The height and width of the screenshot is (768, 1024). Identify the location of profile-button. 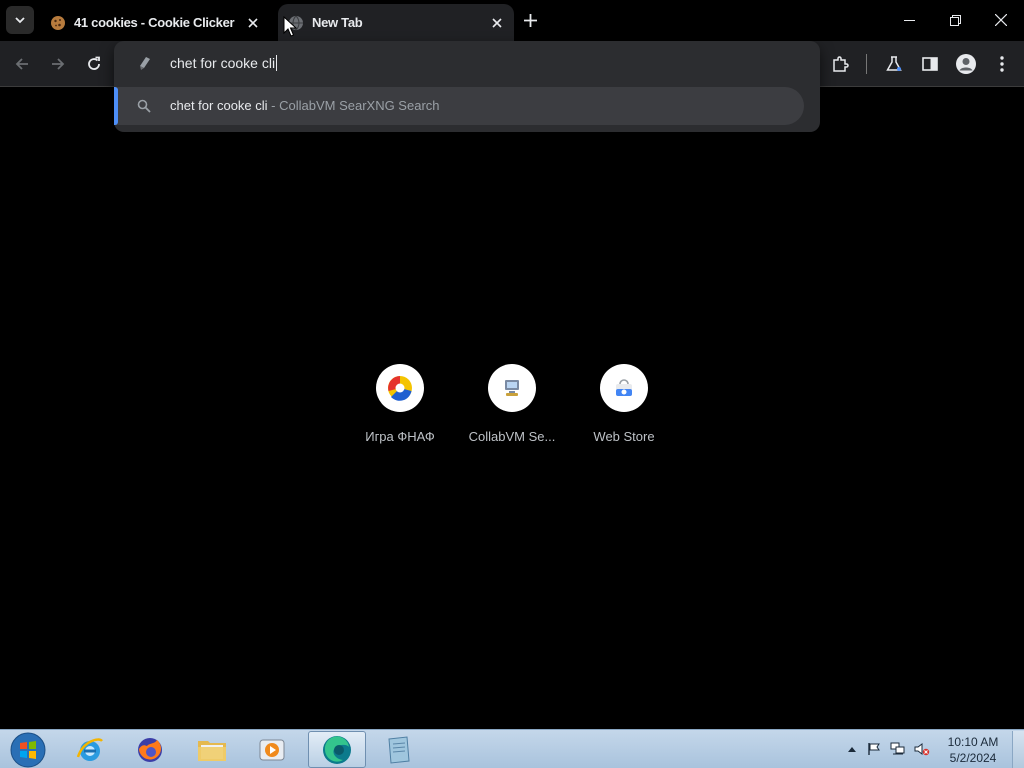
(966, 64).